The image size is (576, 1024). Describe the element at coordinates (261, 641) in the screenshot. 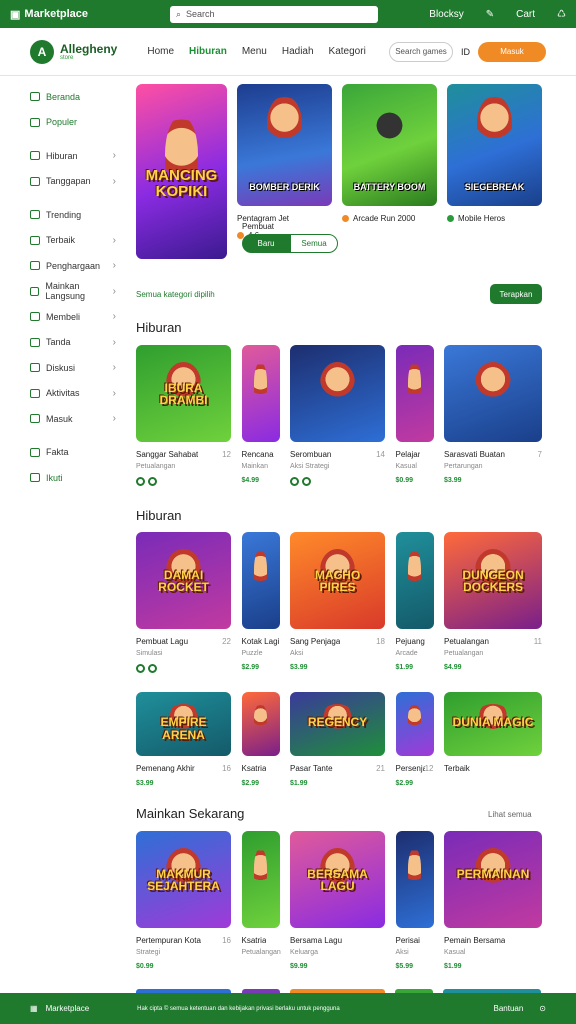

I see `game-name: Kotak Lagi` at that location.